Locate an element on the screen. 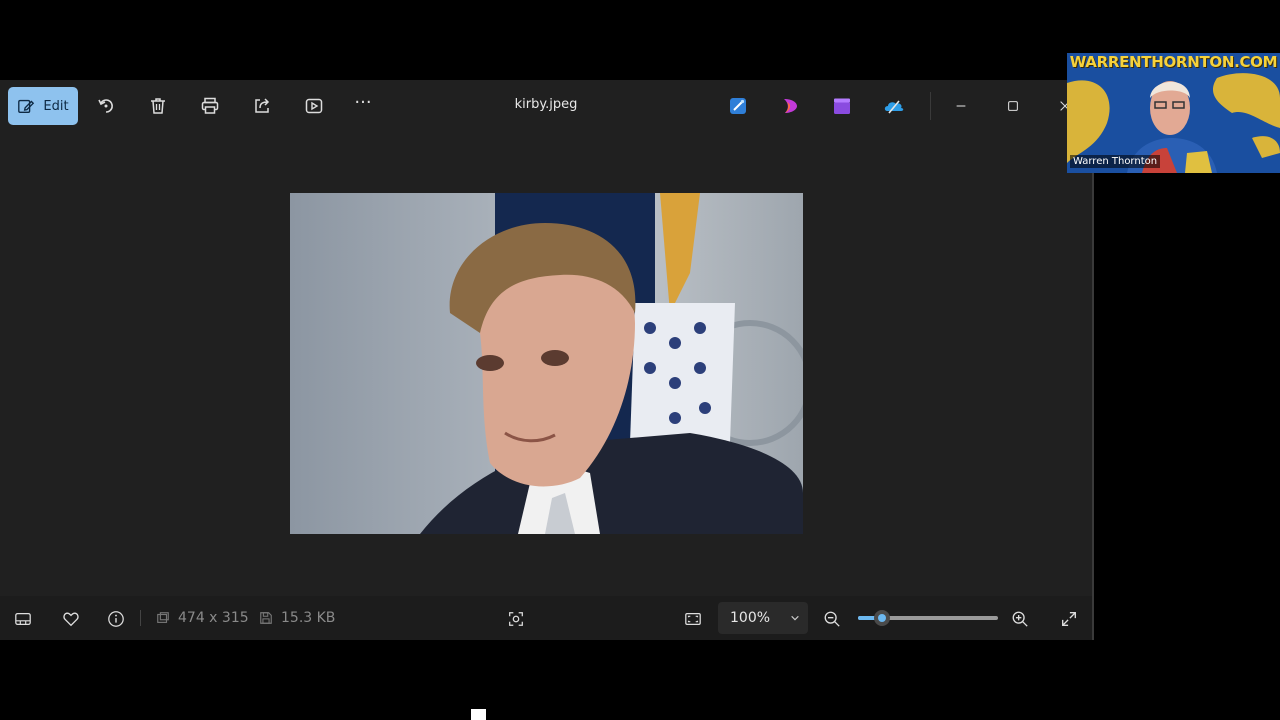 This screenshot has height=720, width=1280. zoom-in-button is located at coordinates (1020, 619).